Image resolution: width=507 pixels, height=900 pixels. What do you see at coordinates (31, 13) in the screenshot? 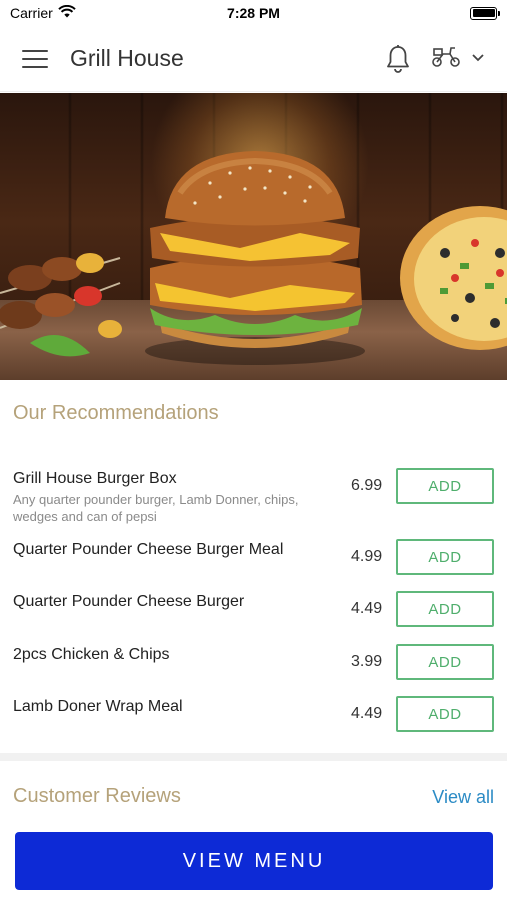
I see `carrier-label: Carrier` at bounding box center [31, 13].